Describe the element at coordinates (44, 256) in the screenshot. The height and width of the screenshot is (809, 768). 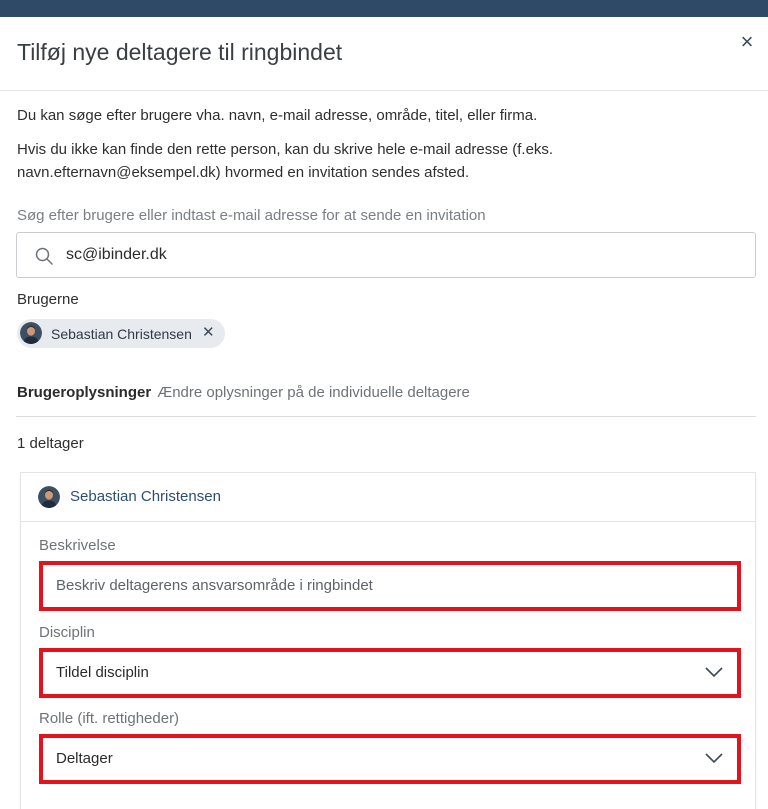
I see `search-icon` at that location.